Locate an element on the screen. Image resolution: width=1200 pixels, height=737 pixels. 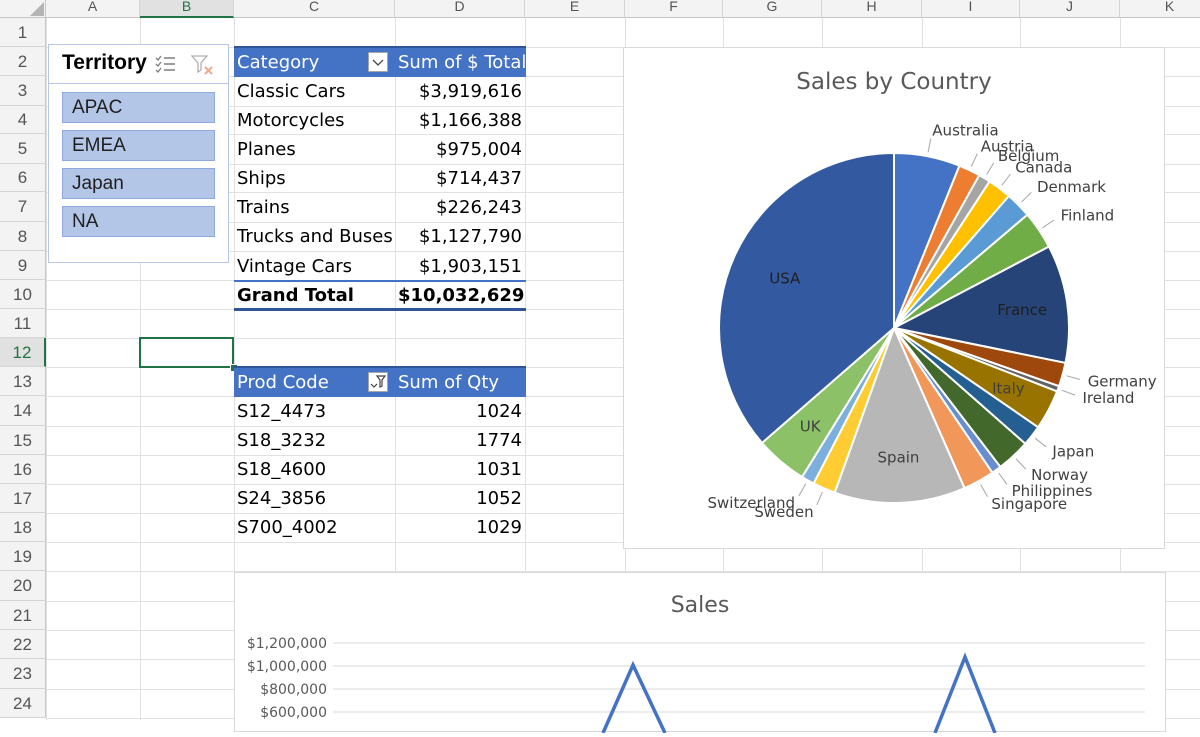
pivot2-row-label: S18_3232 is located at coordinates (282, 440).